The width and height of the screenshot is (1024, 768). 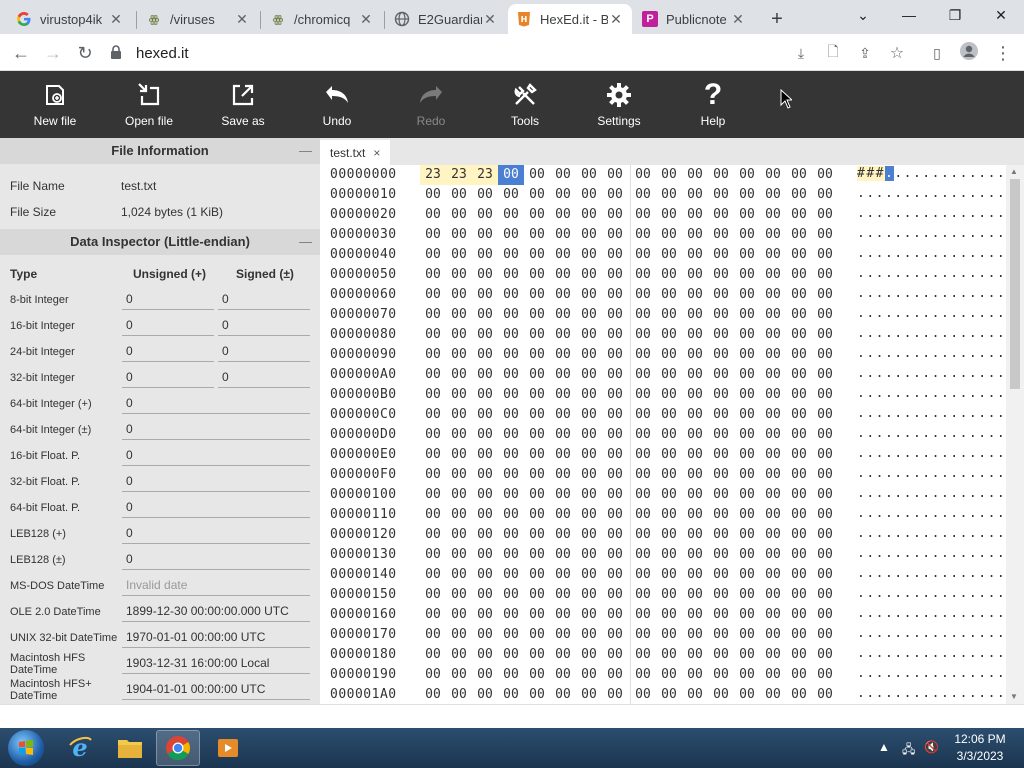 I want to click on side-panel-button: ▯, so click(x=937, y=53).